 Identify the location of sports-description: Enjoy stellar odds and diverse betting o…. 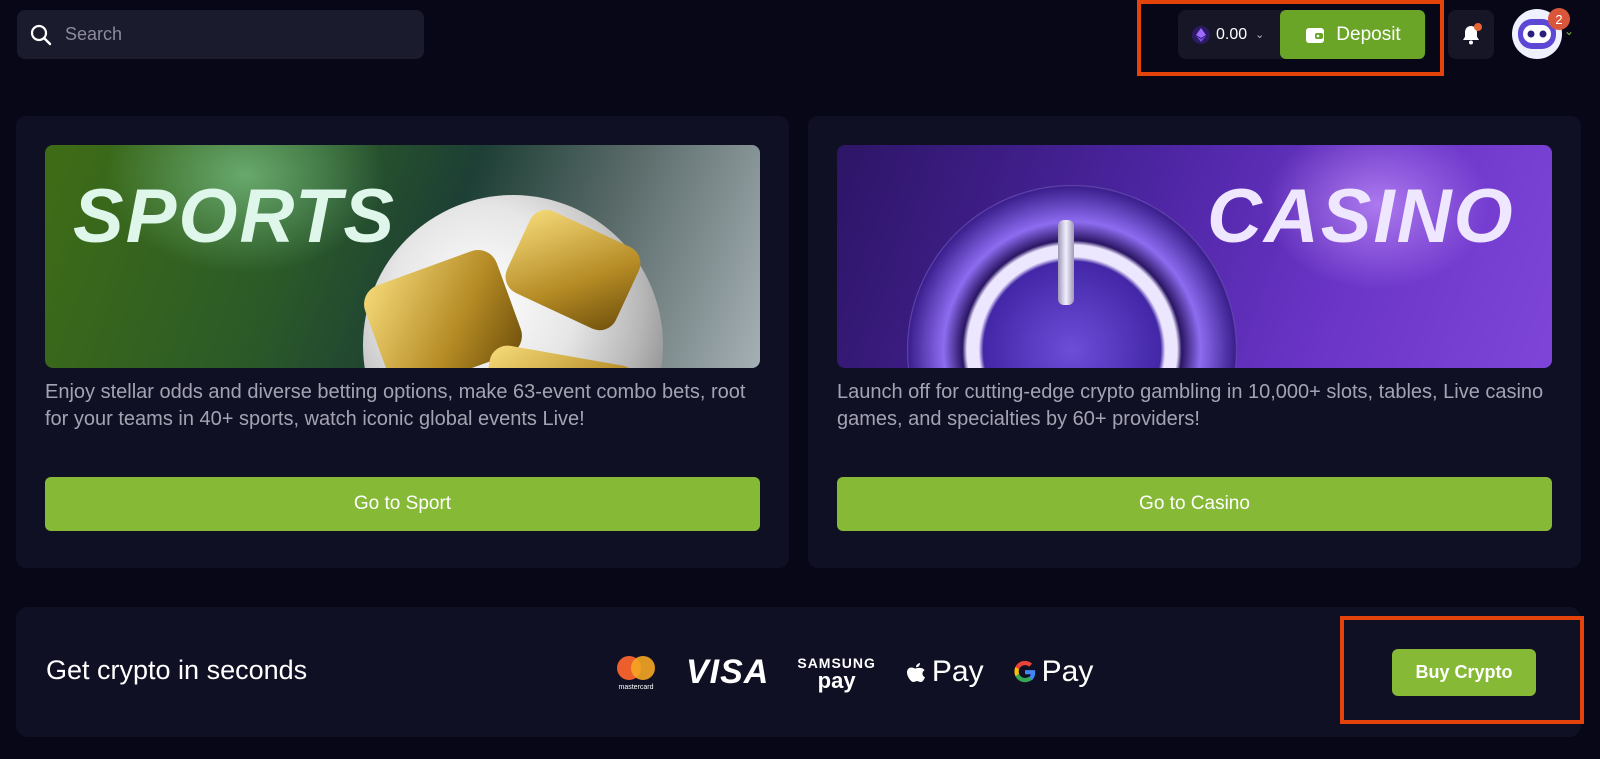
(395, 405).